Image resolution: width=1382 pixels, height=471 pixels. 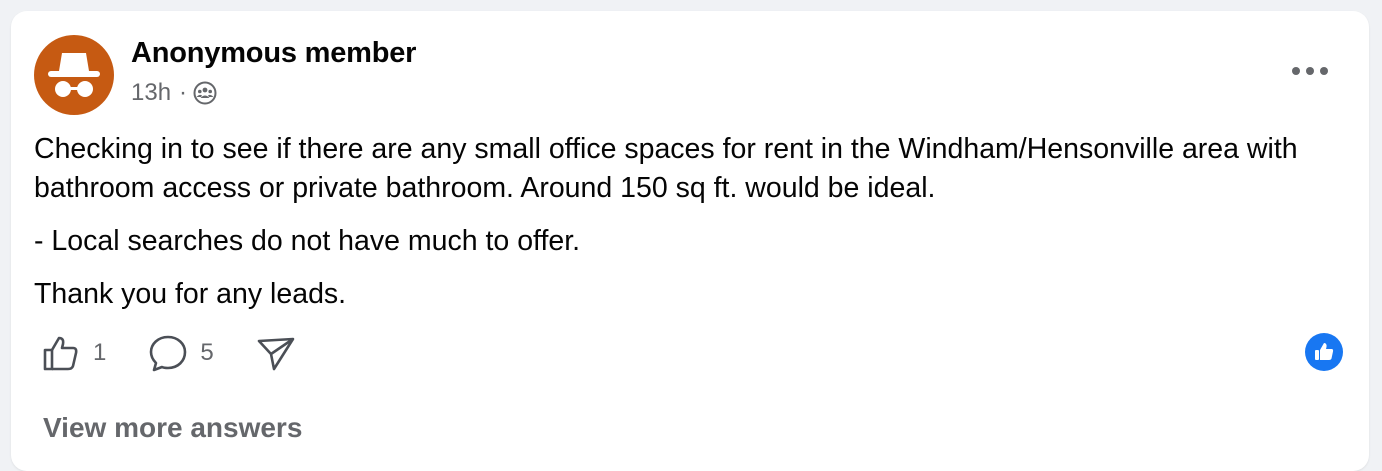 What do you see at coordinates (1324, 352) in the screenshot?
I see `like-reaction-icon` at bounding box center [1324, 352].